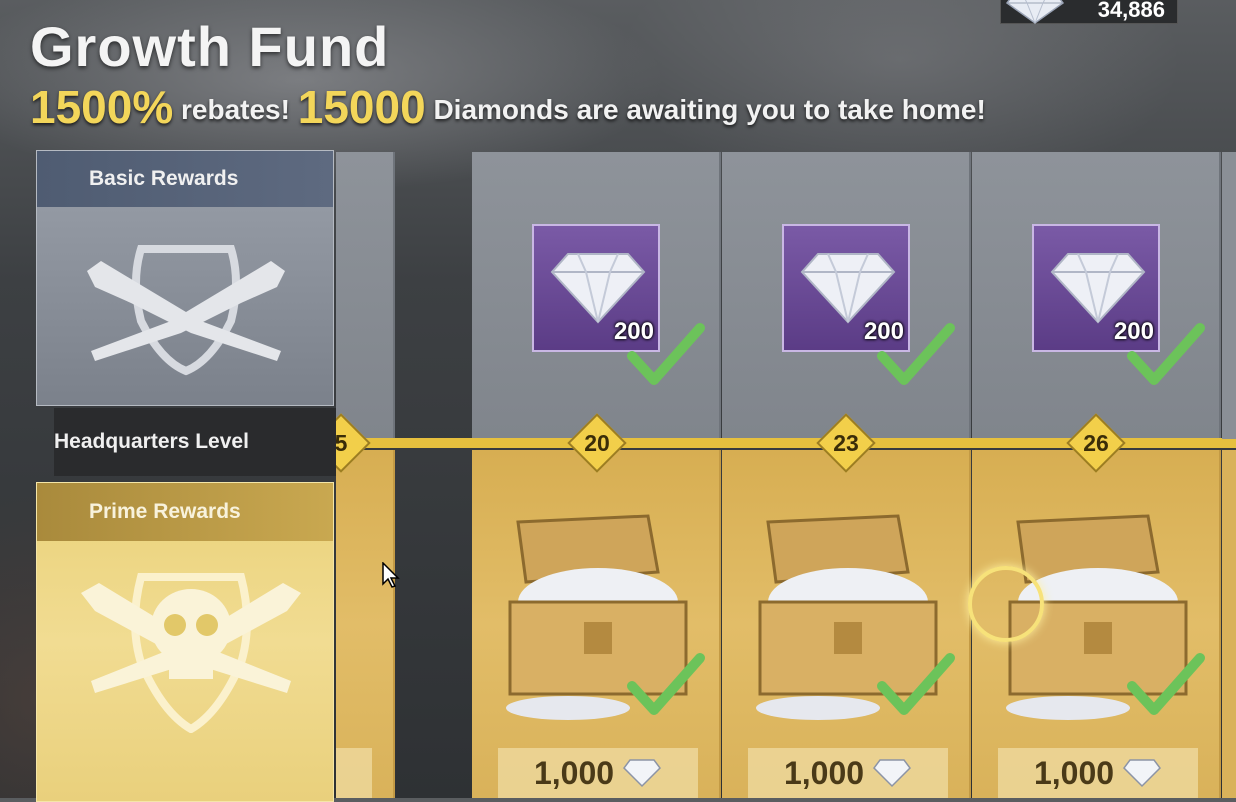  What do you see at coordinates (185, 512) in the screenshot?
I see `prime-rewards-label: Prime Rewards` at bounding box center [185, 512].